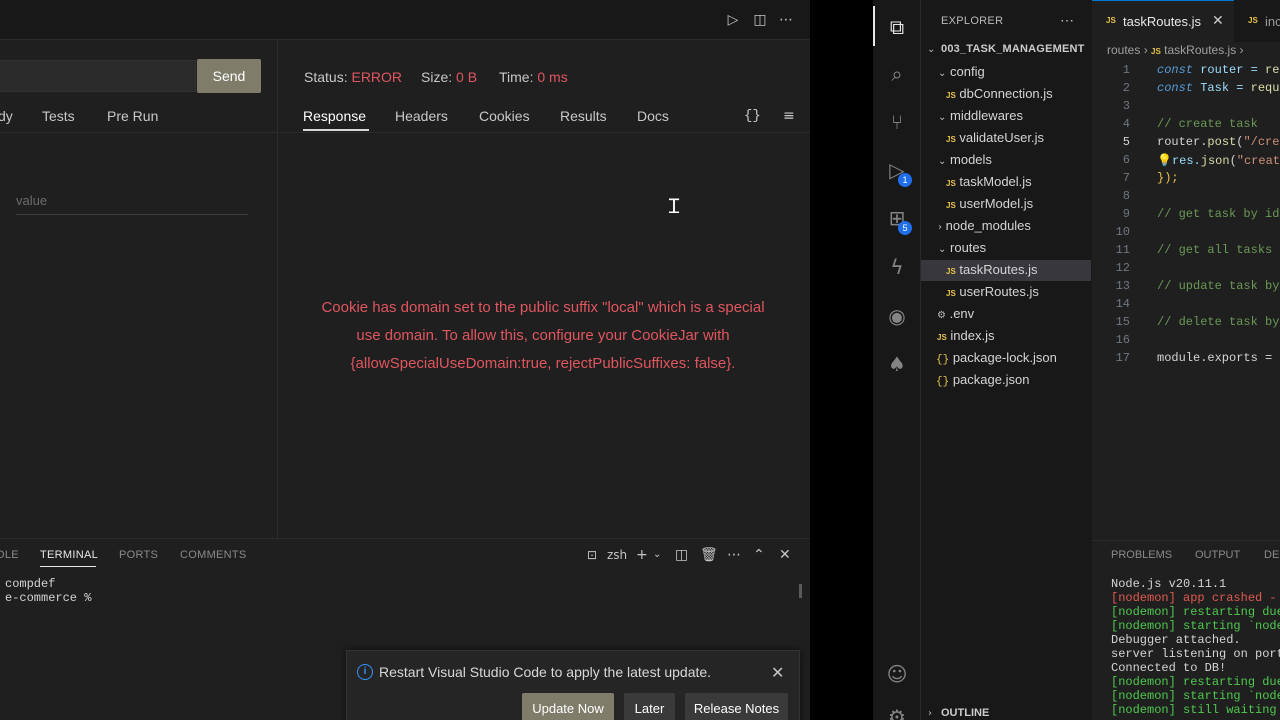 The width and height of the screenshot is (1280, 720). Describe the element at coordinates (800, 591) in the screenshot. I see `scrollbar` at that location.